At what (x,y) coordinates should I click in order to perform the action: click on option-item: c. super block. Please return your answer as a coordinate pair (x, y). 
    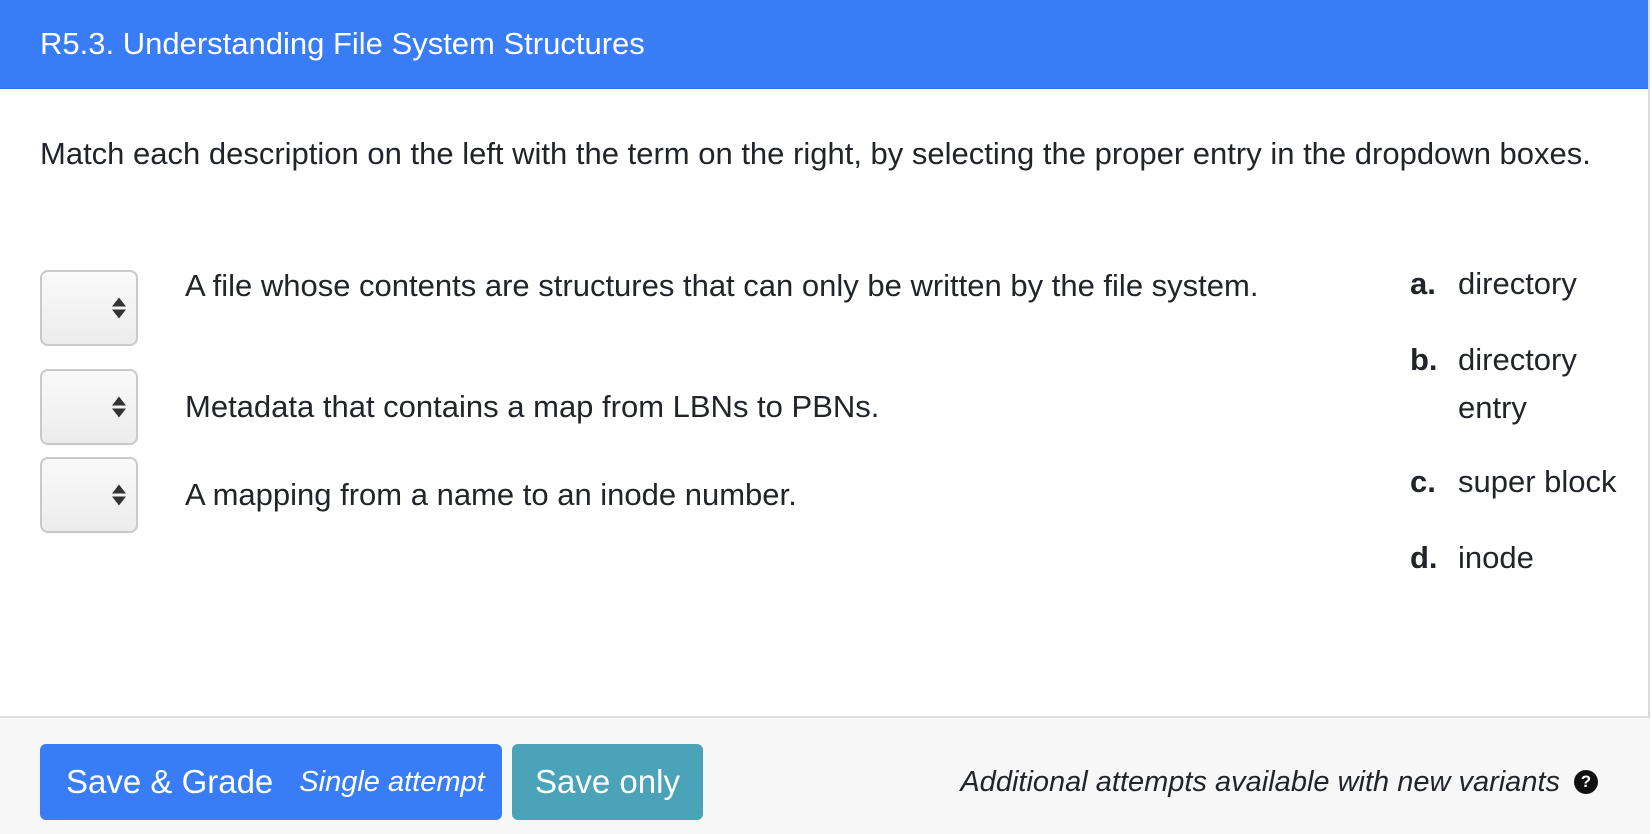
    Looking at the image, I should click on (1529, 482).